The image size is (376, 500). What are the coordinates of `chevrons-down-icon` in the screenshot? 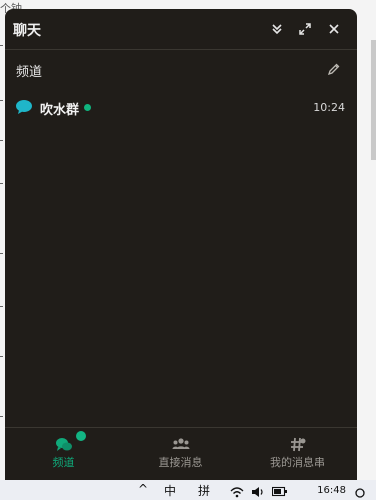 It's located at (277, 29).